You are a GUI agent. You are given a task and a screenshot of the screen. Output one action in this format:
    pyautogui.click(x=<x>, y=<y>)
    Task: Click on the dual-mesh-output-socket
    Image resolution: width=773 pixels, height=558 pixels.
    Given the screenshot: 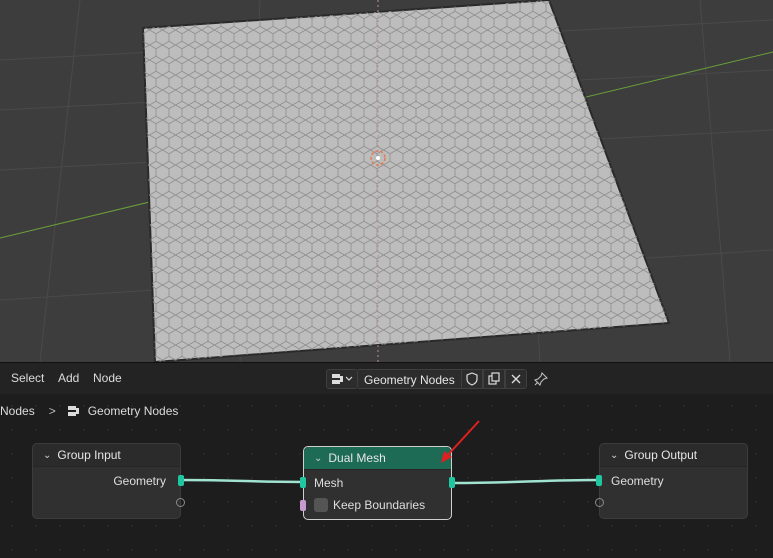 What is the action you would take?
    pyautogui.click(x=452, y=482)
    